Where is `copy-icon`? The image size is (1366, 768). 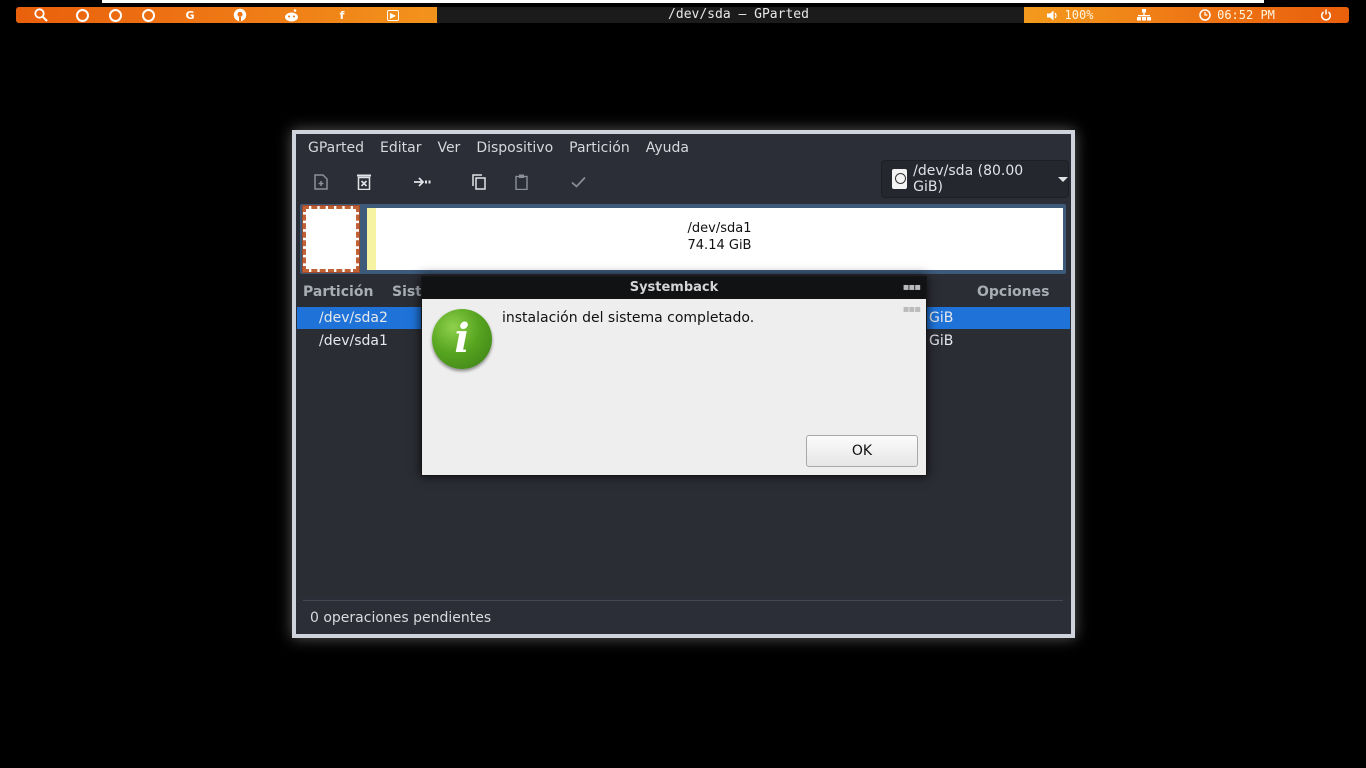 copy-icon is located at coordinates (479, 182).